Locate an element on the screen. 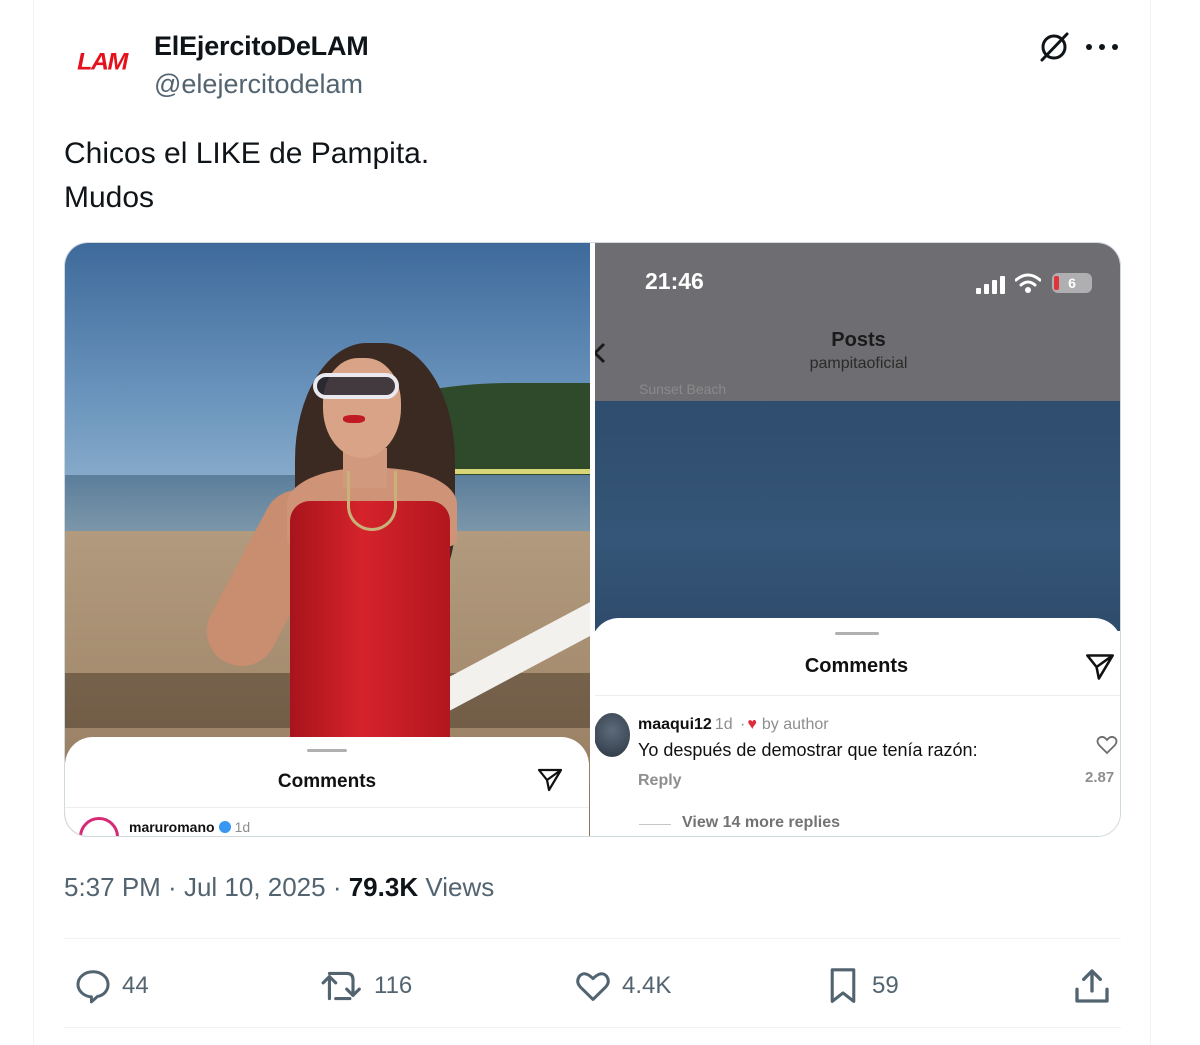 This screenshot has height=1045, width=1200. avatar: LAM is located at coordinates (102, 62).